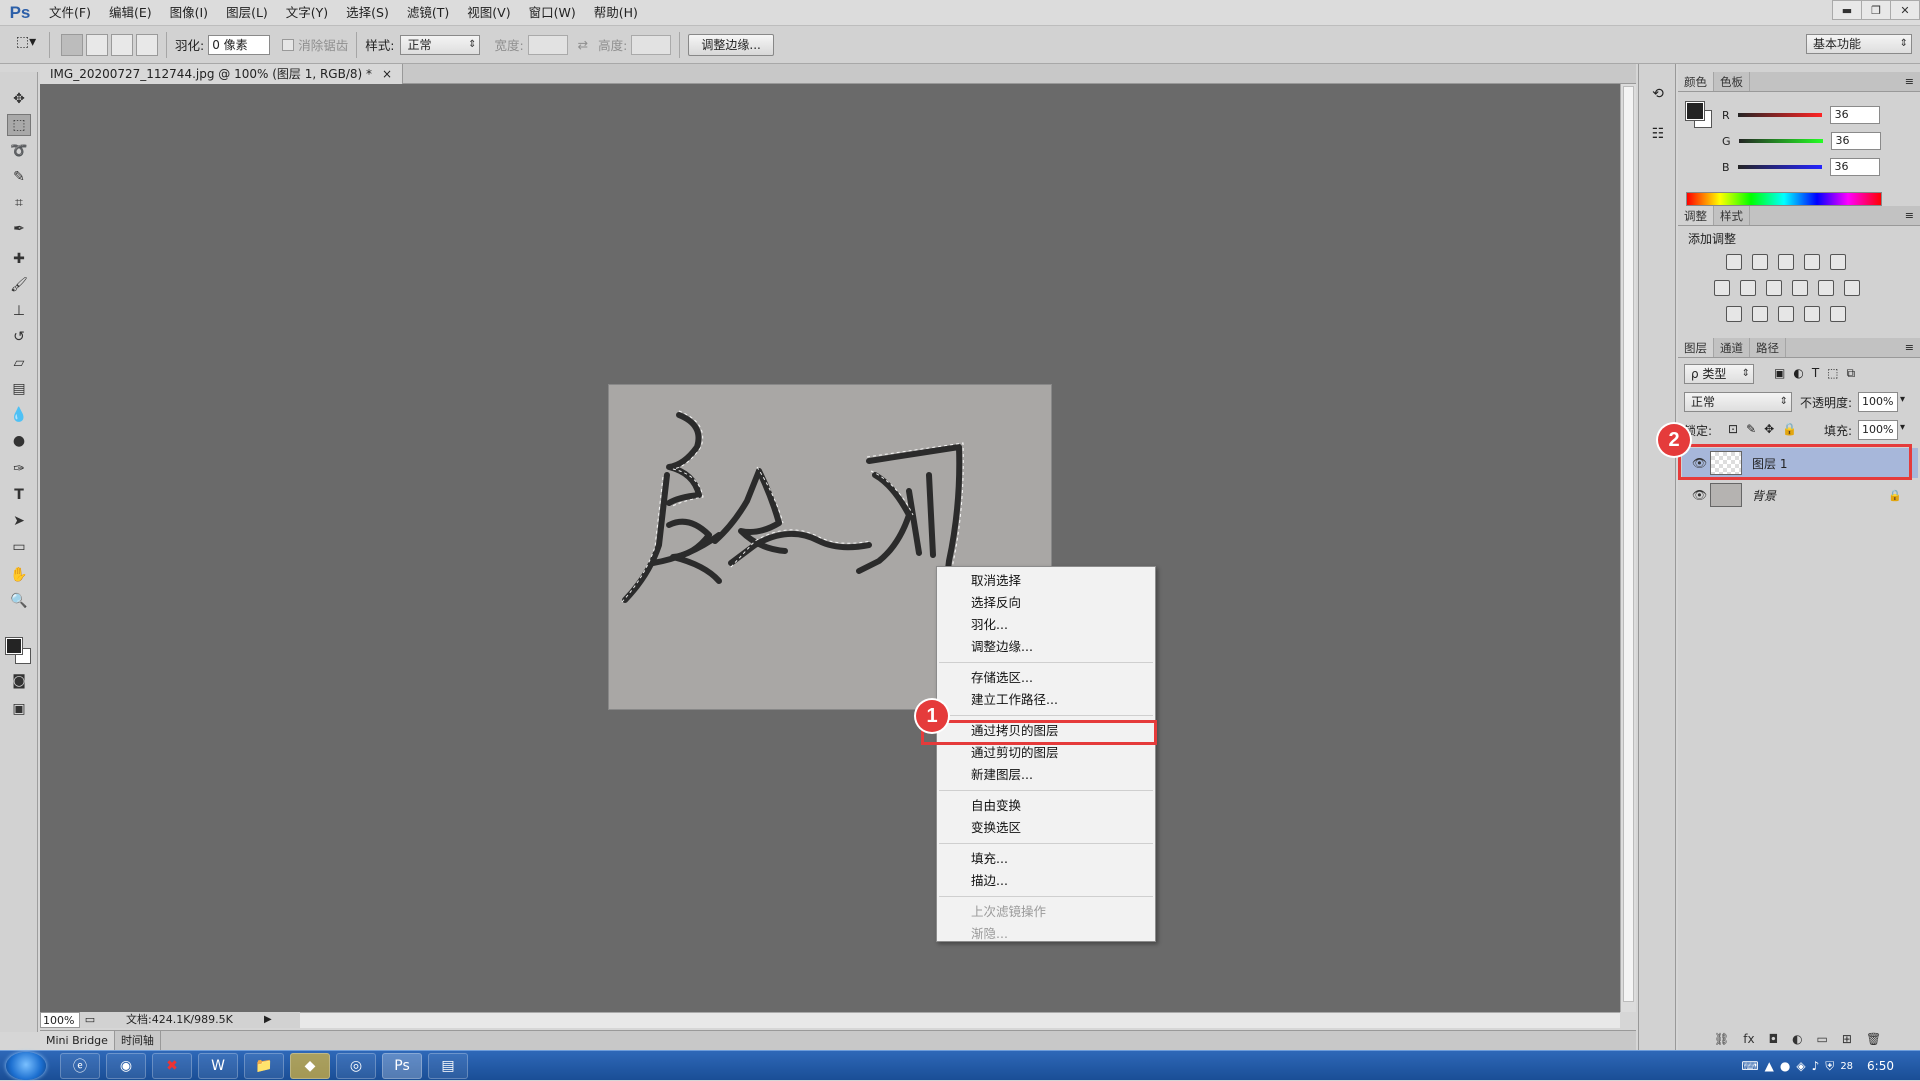 The height and width of the screenshot is (1081, 1920). What do you see at coordinates (1800, 1066) in the screenshot?
I see `network-icon: ◈` at bounding box center [1800, 1066].